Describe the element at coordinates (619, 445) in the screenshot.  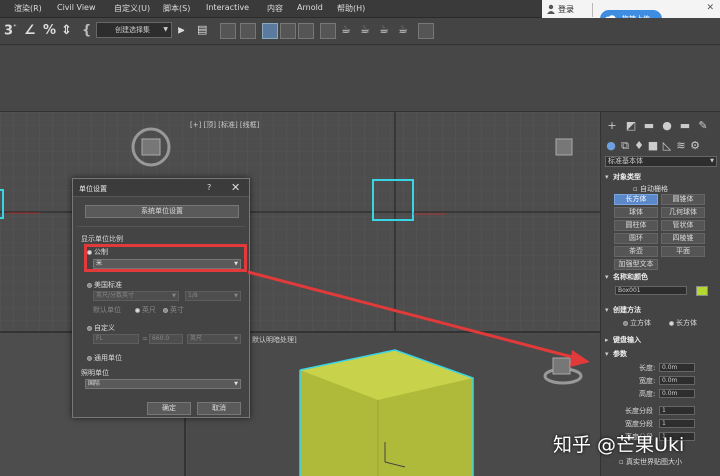
I see `watermark-text: 知乎 @芒果Uki` at that location.